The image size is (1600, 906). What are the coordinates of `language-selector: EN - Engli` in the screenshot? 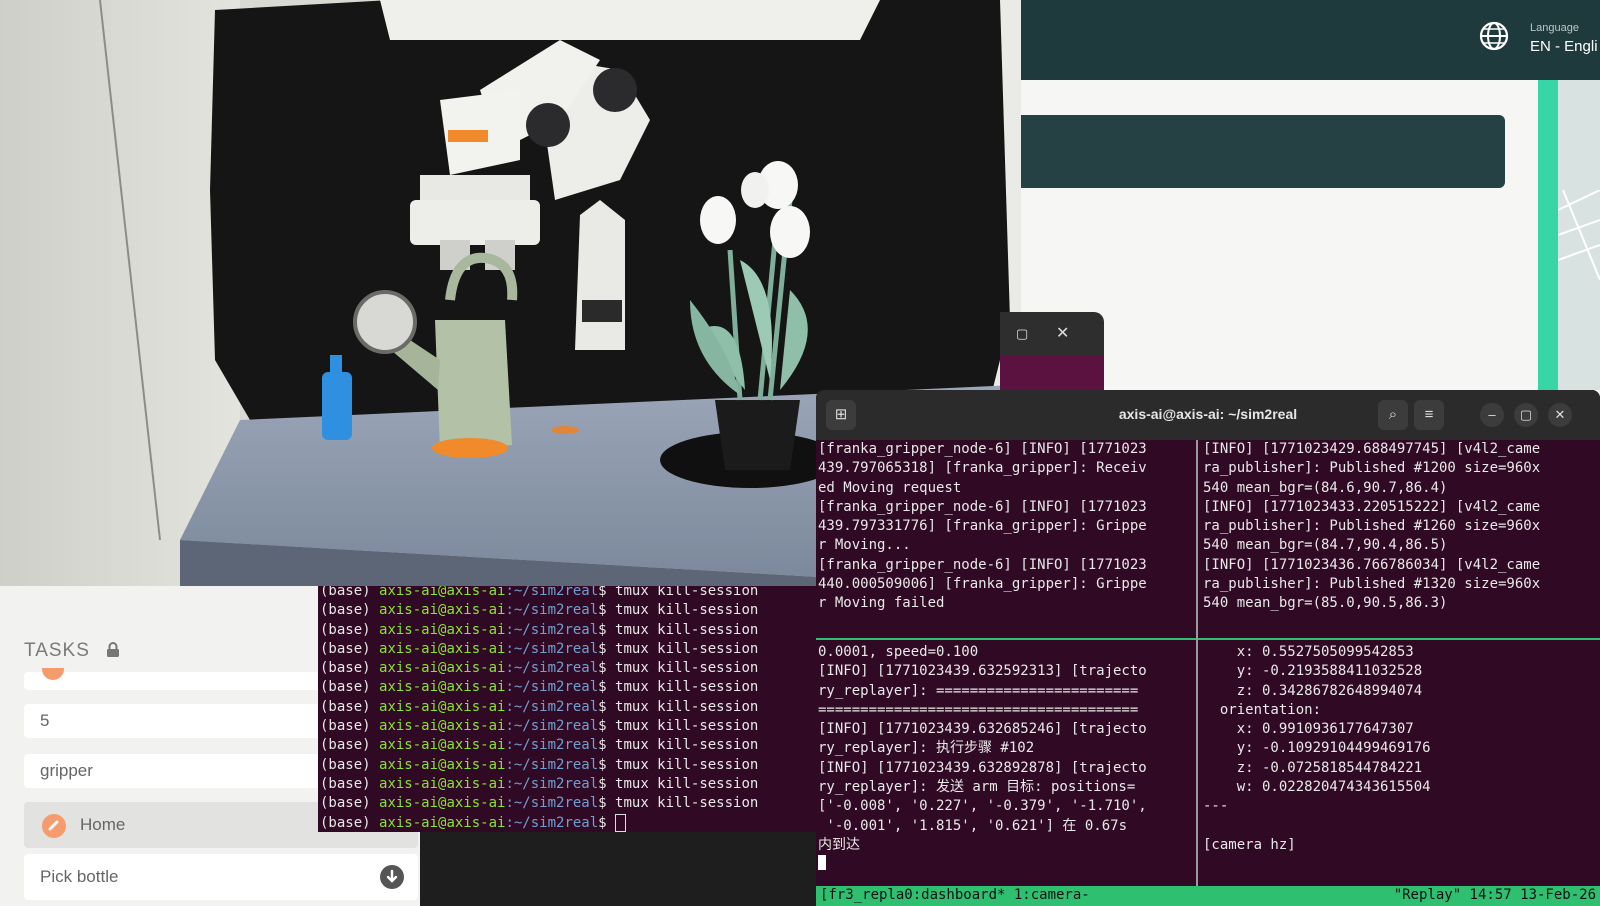 It's located at (1564, 46).